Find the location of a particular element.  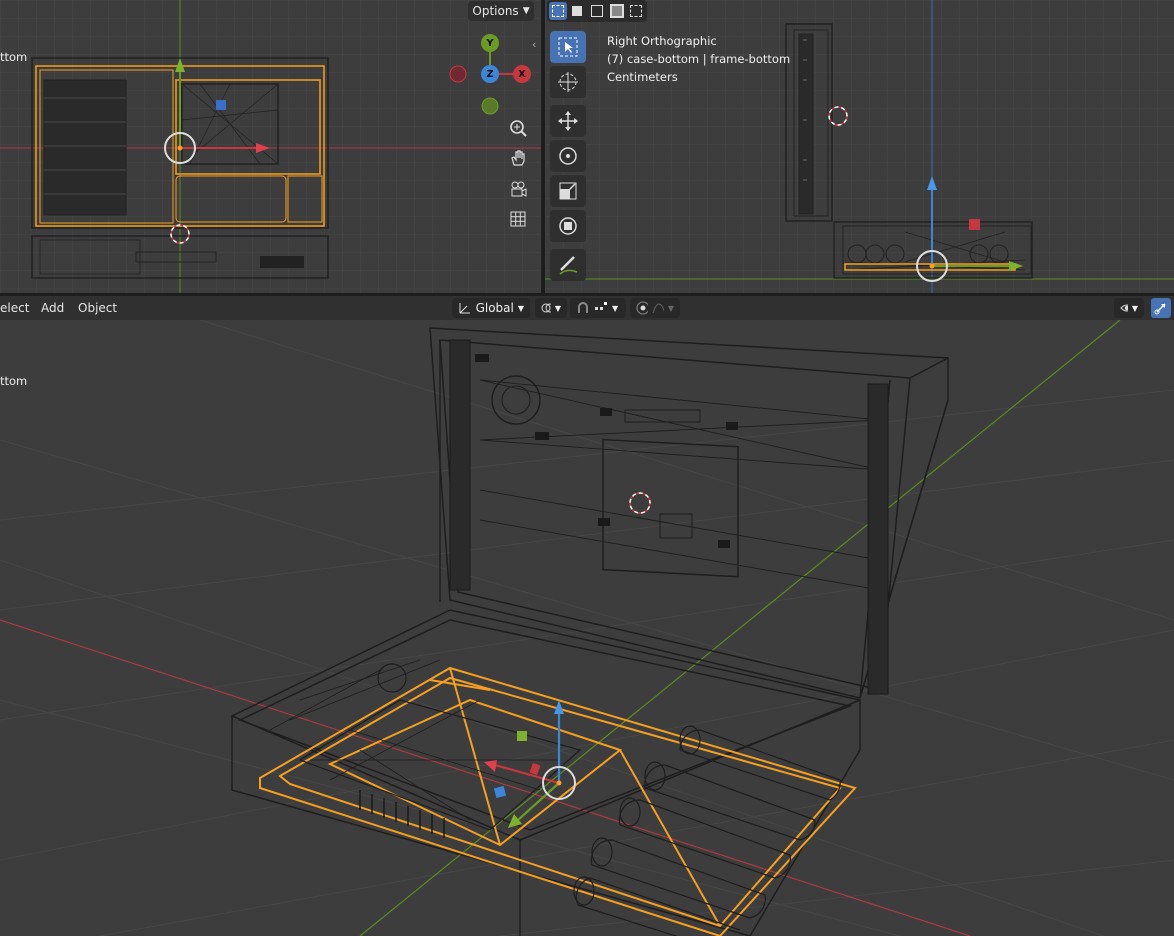

top-left-object-label: ttom is located at coordinates (14, 57).